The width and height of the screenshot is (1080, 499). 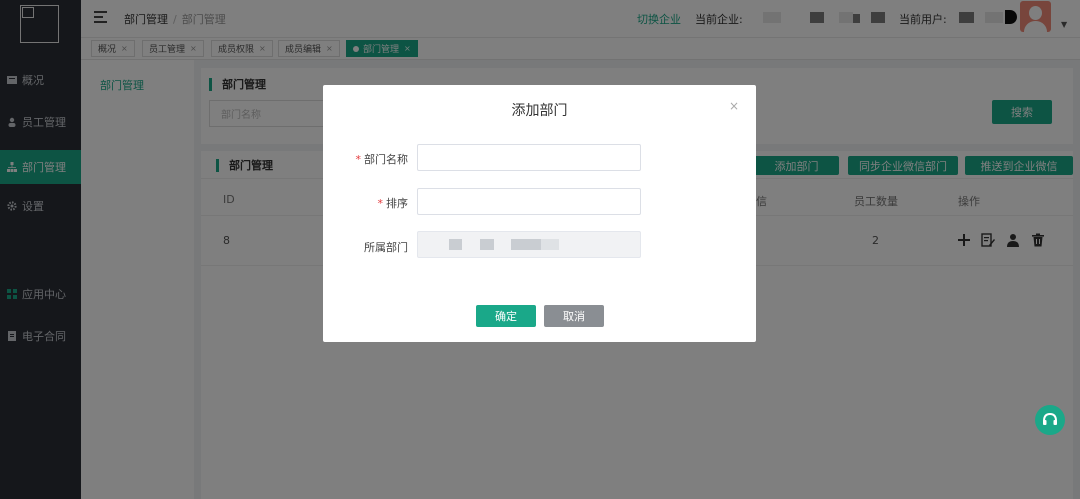 I want to click on parent-department-label: 所属部门, so click(x=386, y=247).